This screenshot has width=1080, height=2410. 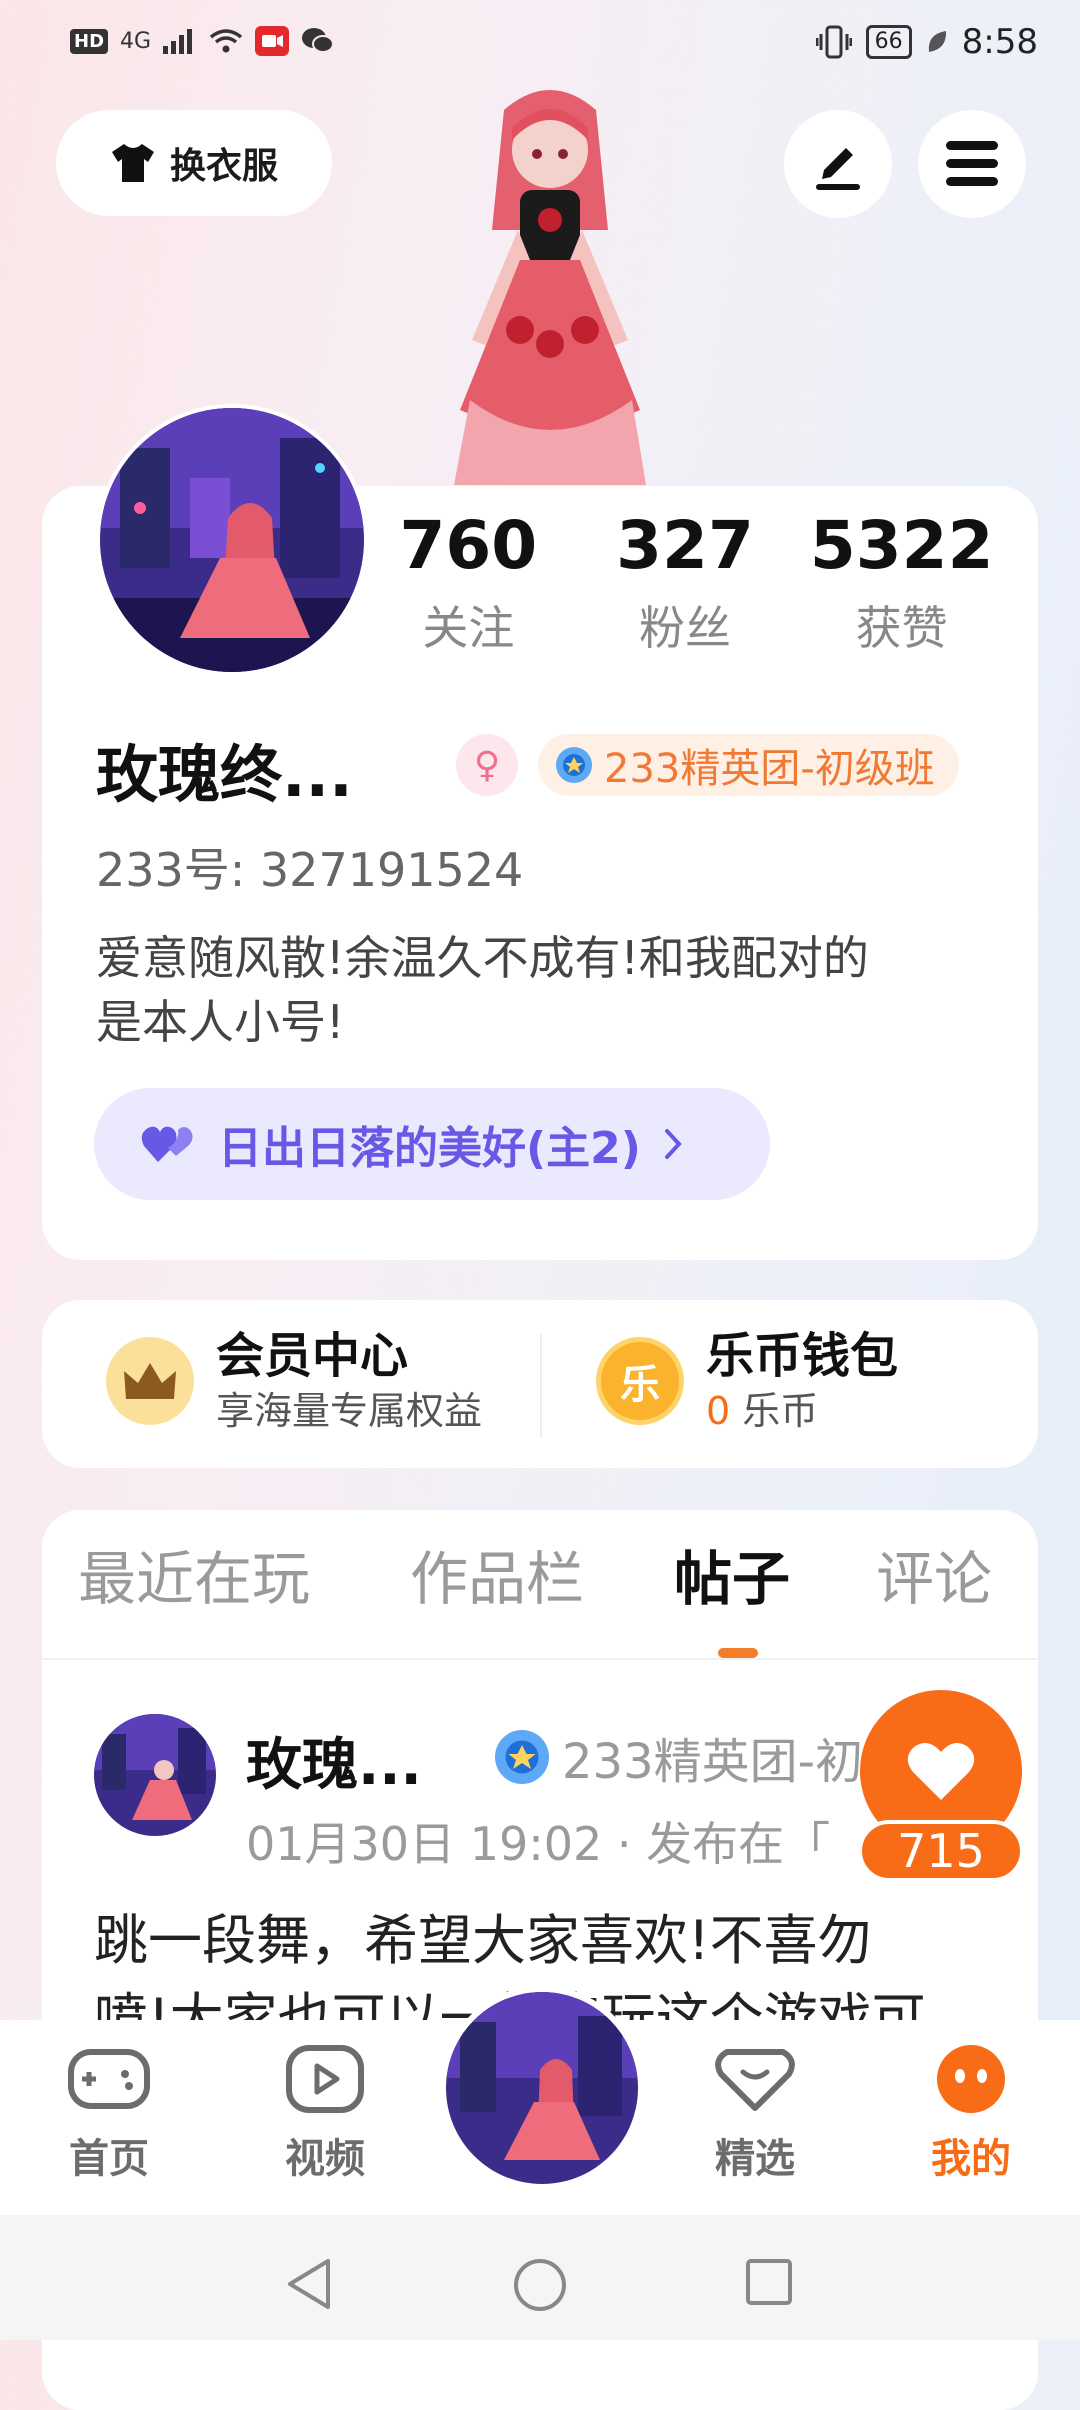 What do you see at coordinates (971, 2114) in the screenshot?
I see `nav-mine: 我的` at bounding box center [971, 2114].